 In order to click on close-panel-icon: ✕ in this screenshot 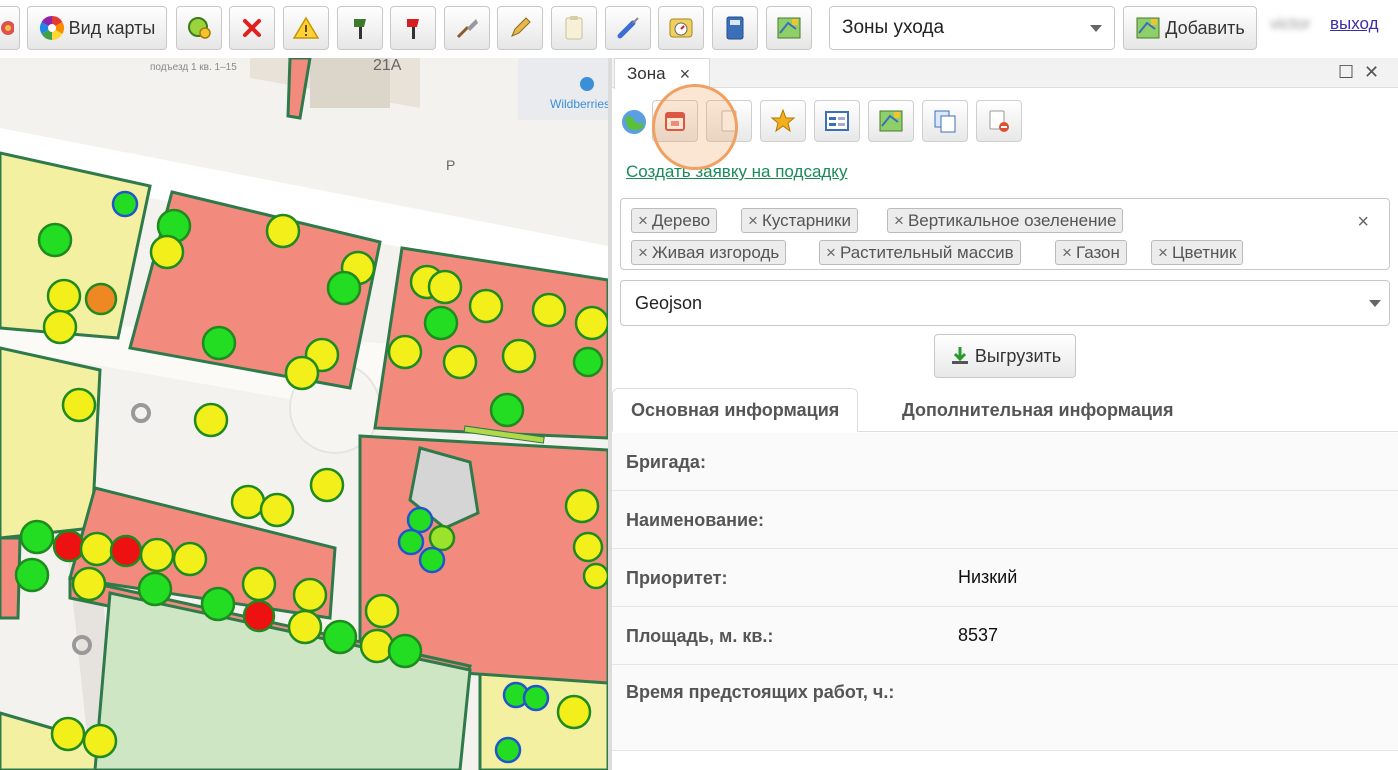, I will do `click(1371, 72)`.